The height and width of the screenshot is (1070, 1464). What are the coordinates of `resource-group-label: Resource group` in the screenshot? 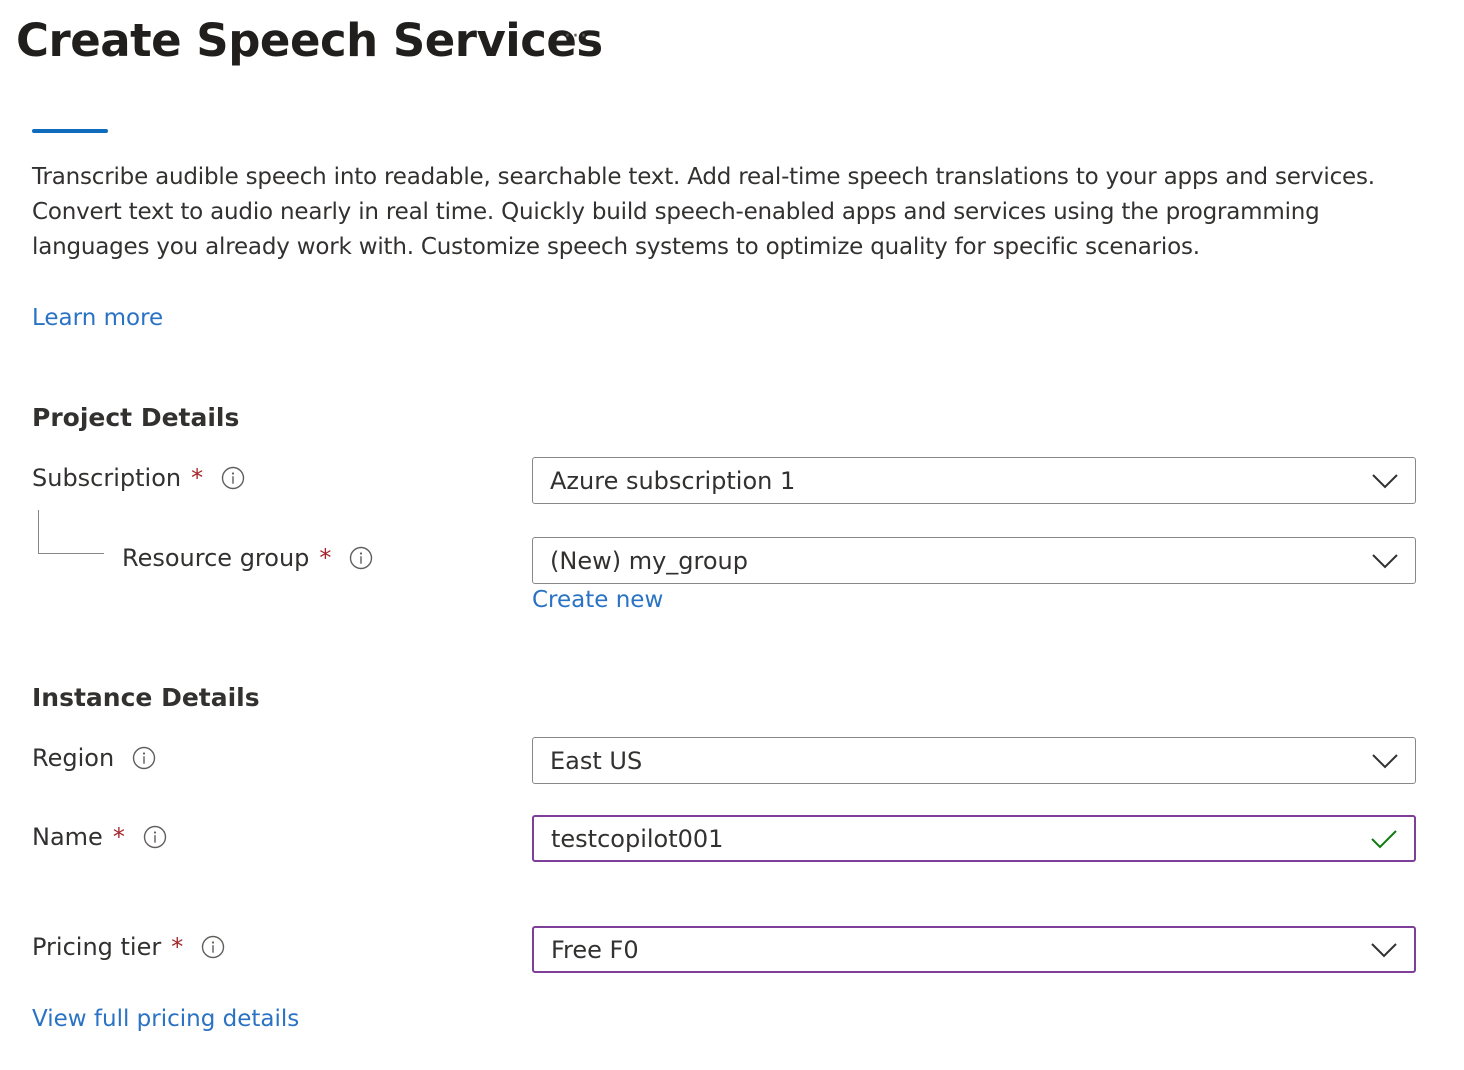 It's located at (216, 558).